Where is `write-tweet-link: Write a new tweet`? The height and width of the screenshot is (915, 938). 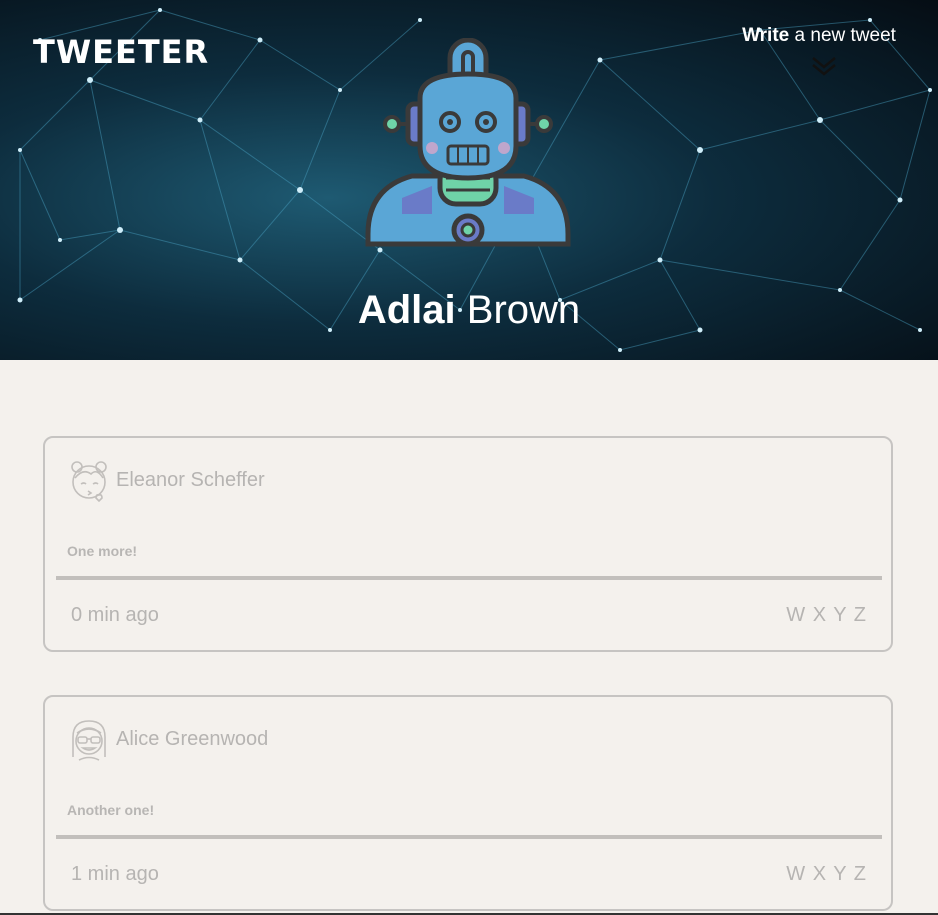 write-tweet-link: Write a new tweet is located at coordinates (819, 36).